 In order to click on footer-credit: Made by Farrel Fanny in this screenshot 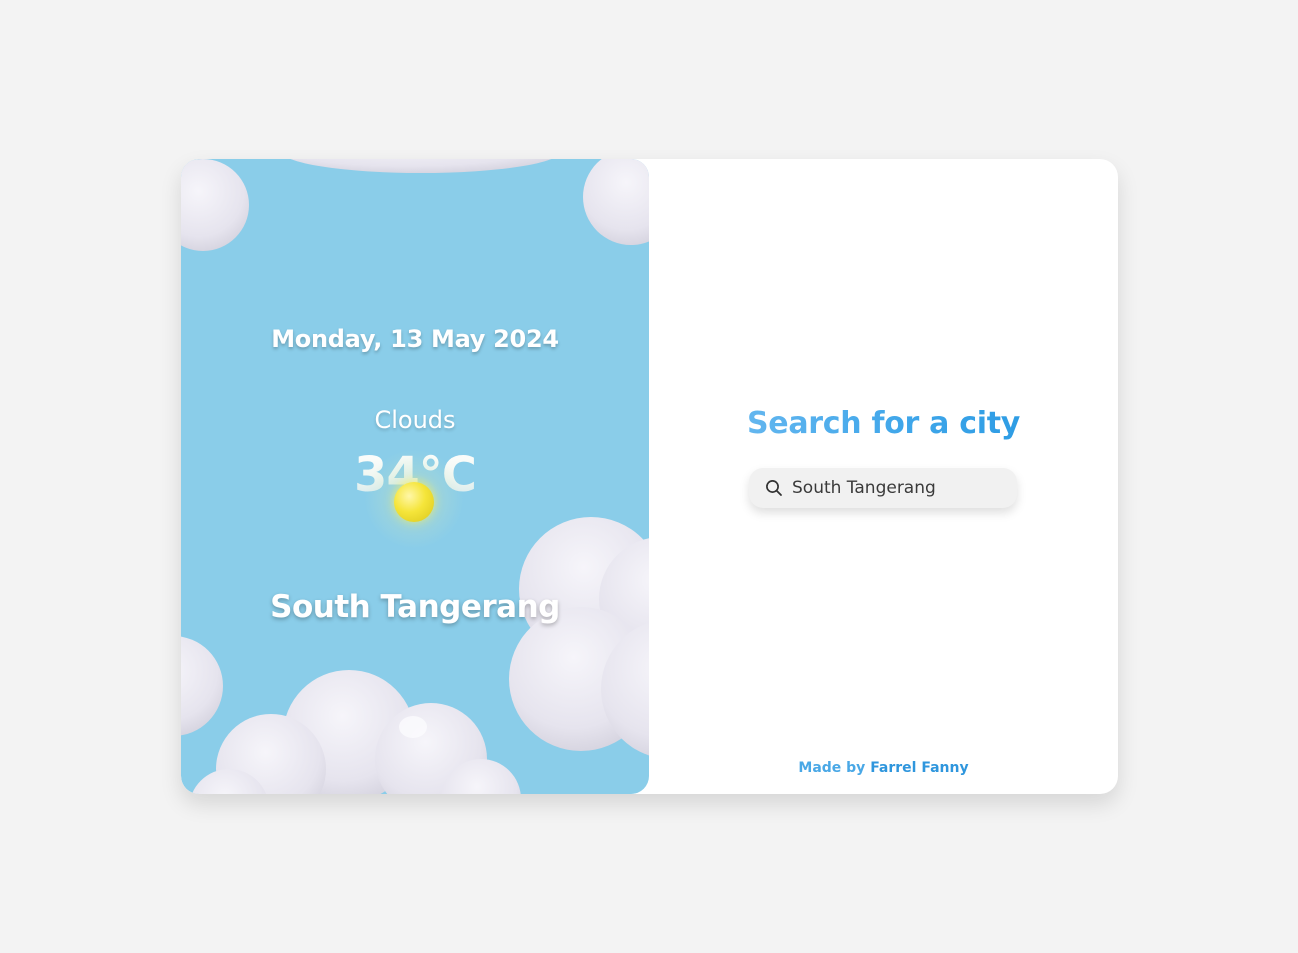, I will do `click(883, 768)`.